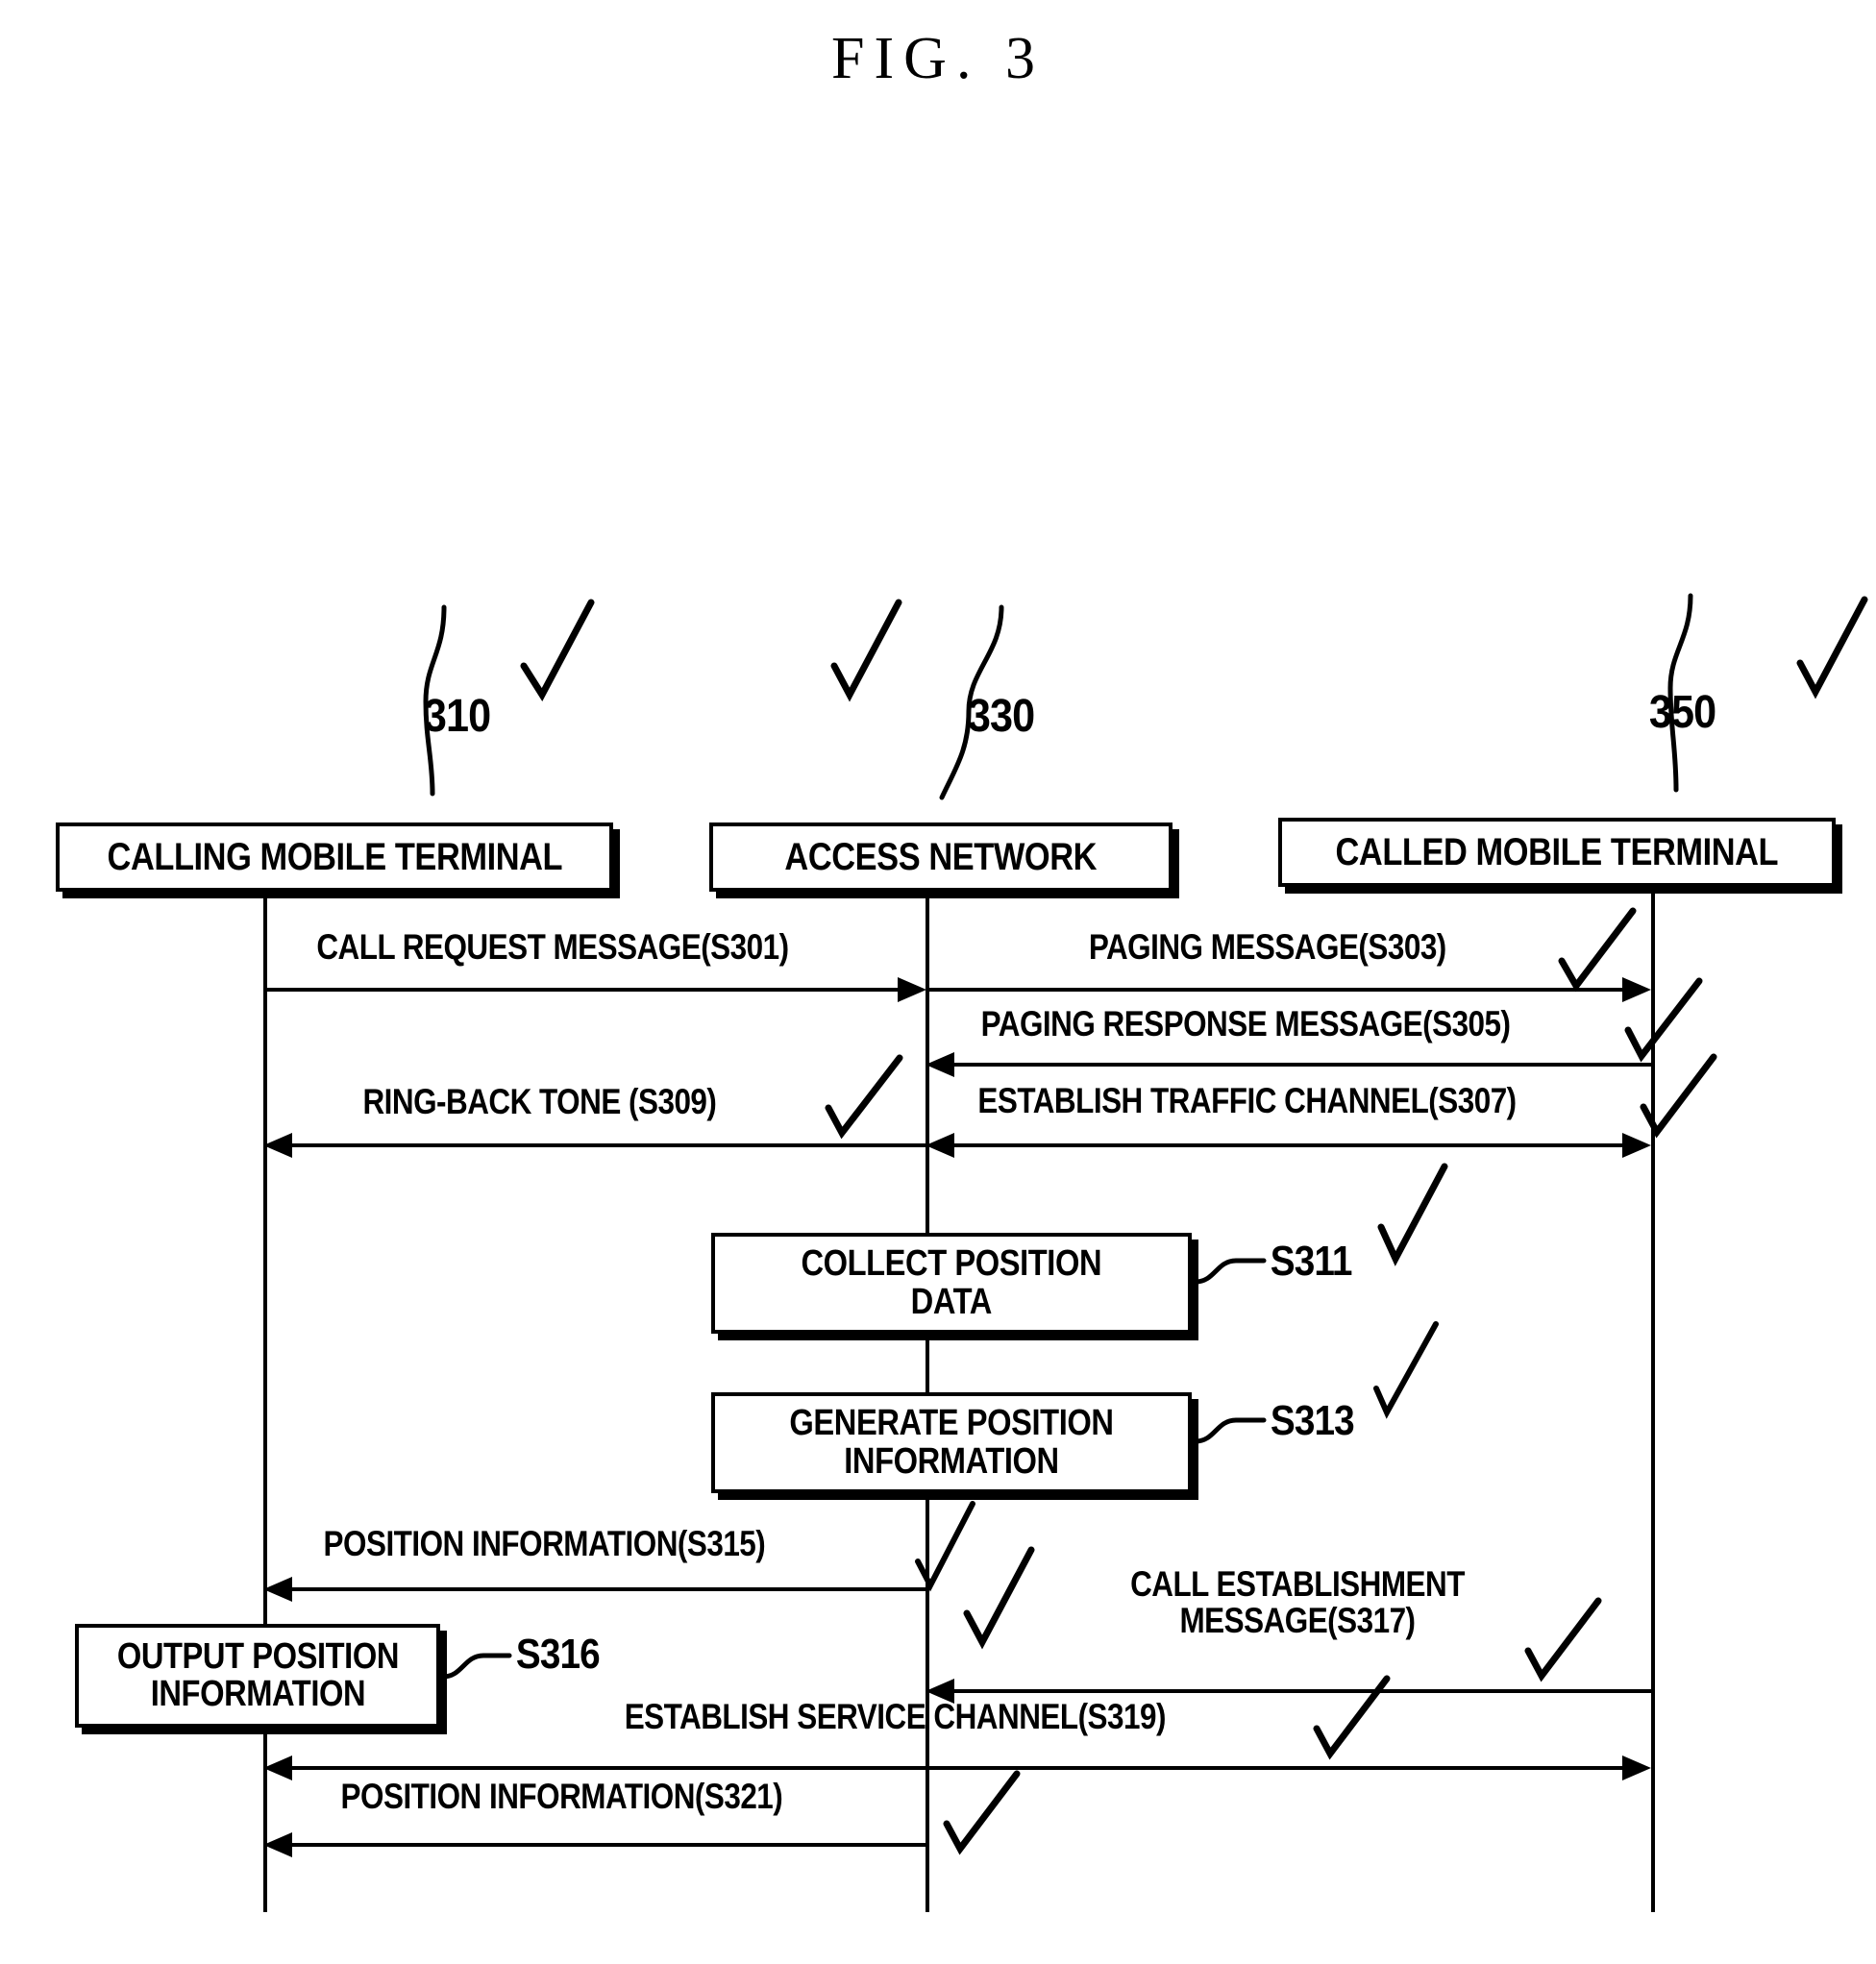  I want to click on lifeline-called-mobile-terminal, so click(1653, 1399).